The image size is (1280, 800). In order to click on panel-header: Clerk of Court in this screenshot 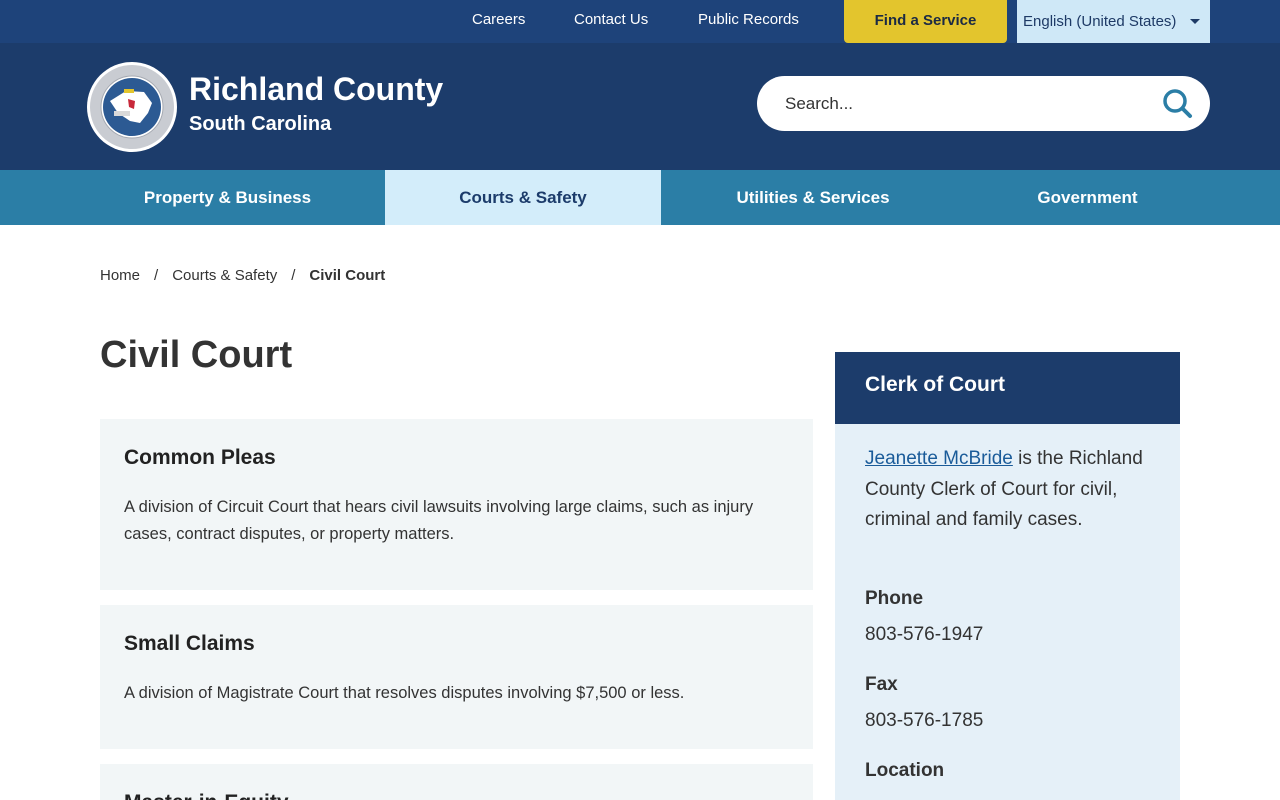, I will do `click(1007, 388)`.